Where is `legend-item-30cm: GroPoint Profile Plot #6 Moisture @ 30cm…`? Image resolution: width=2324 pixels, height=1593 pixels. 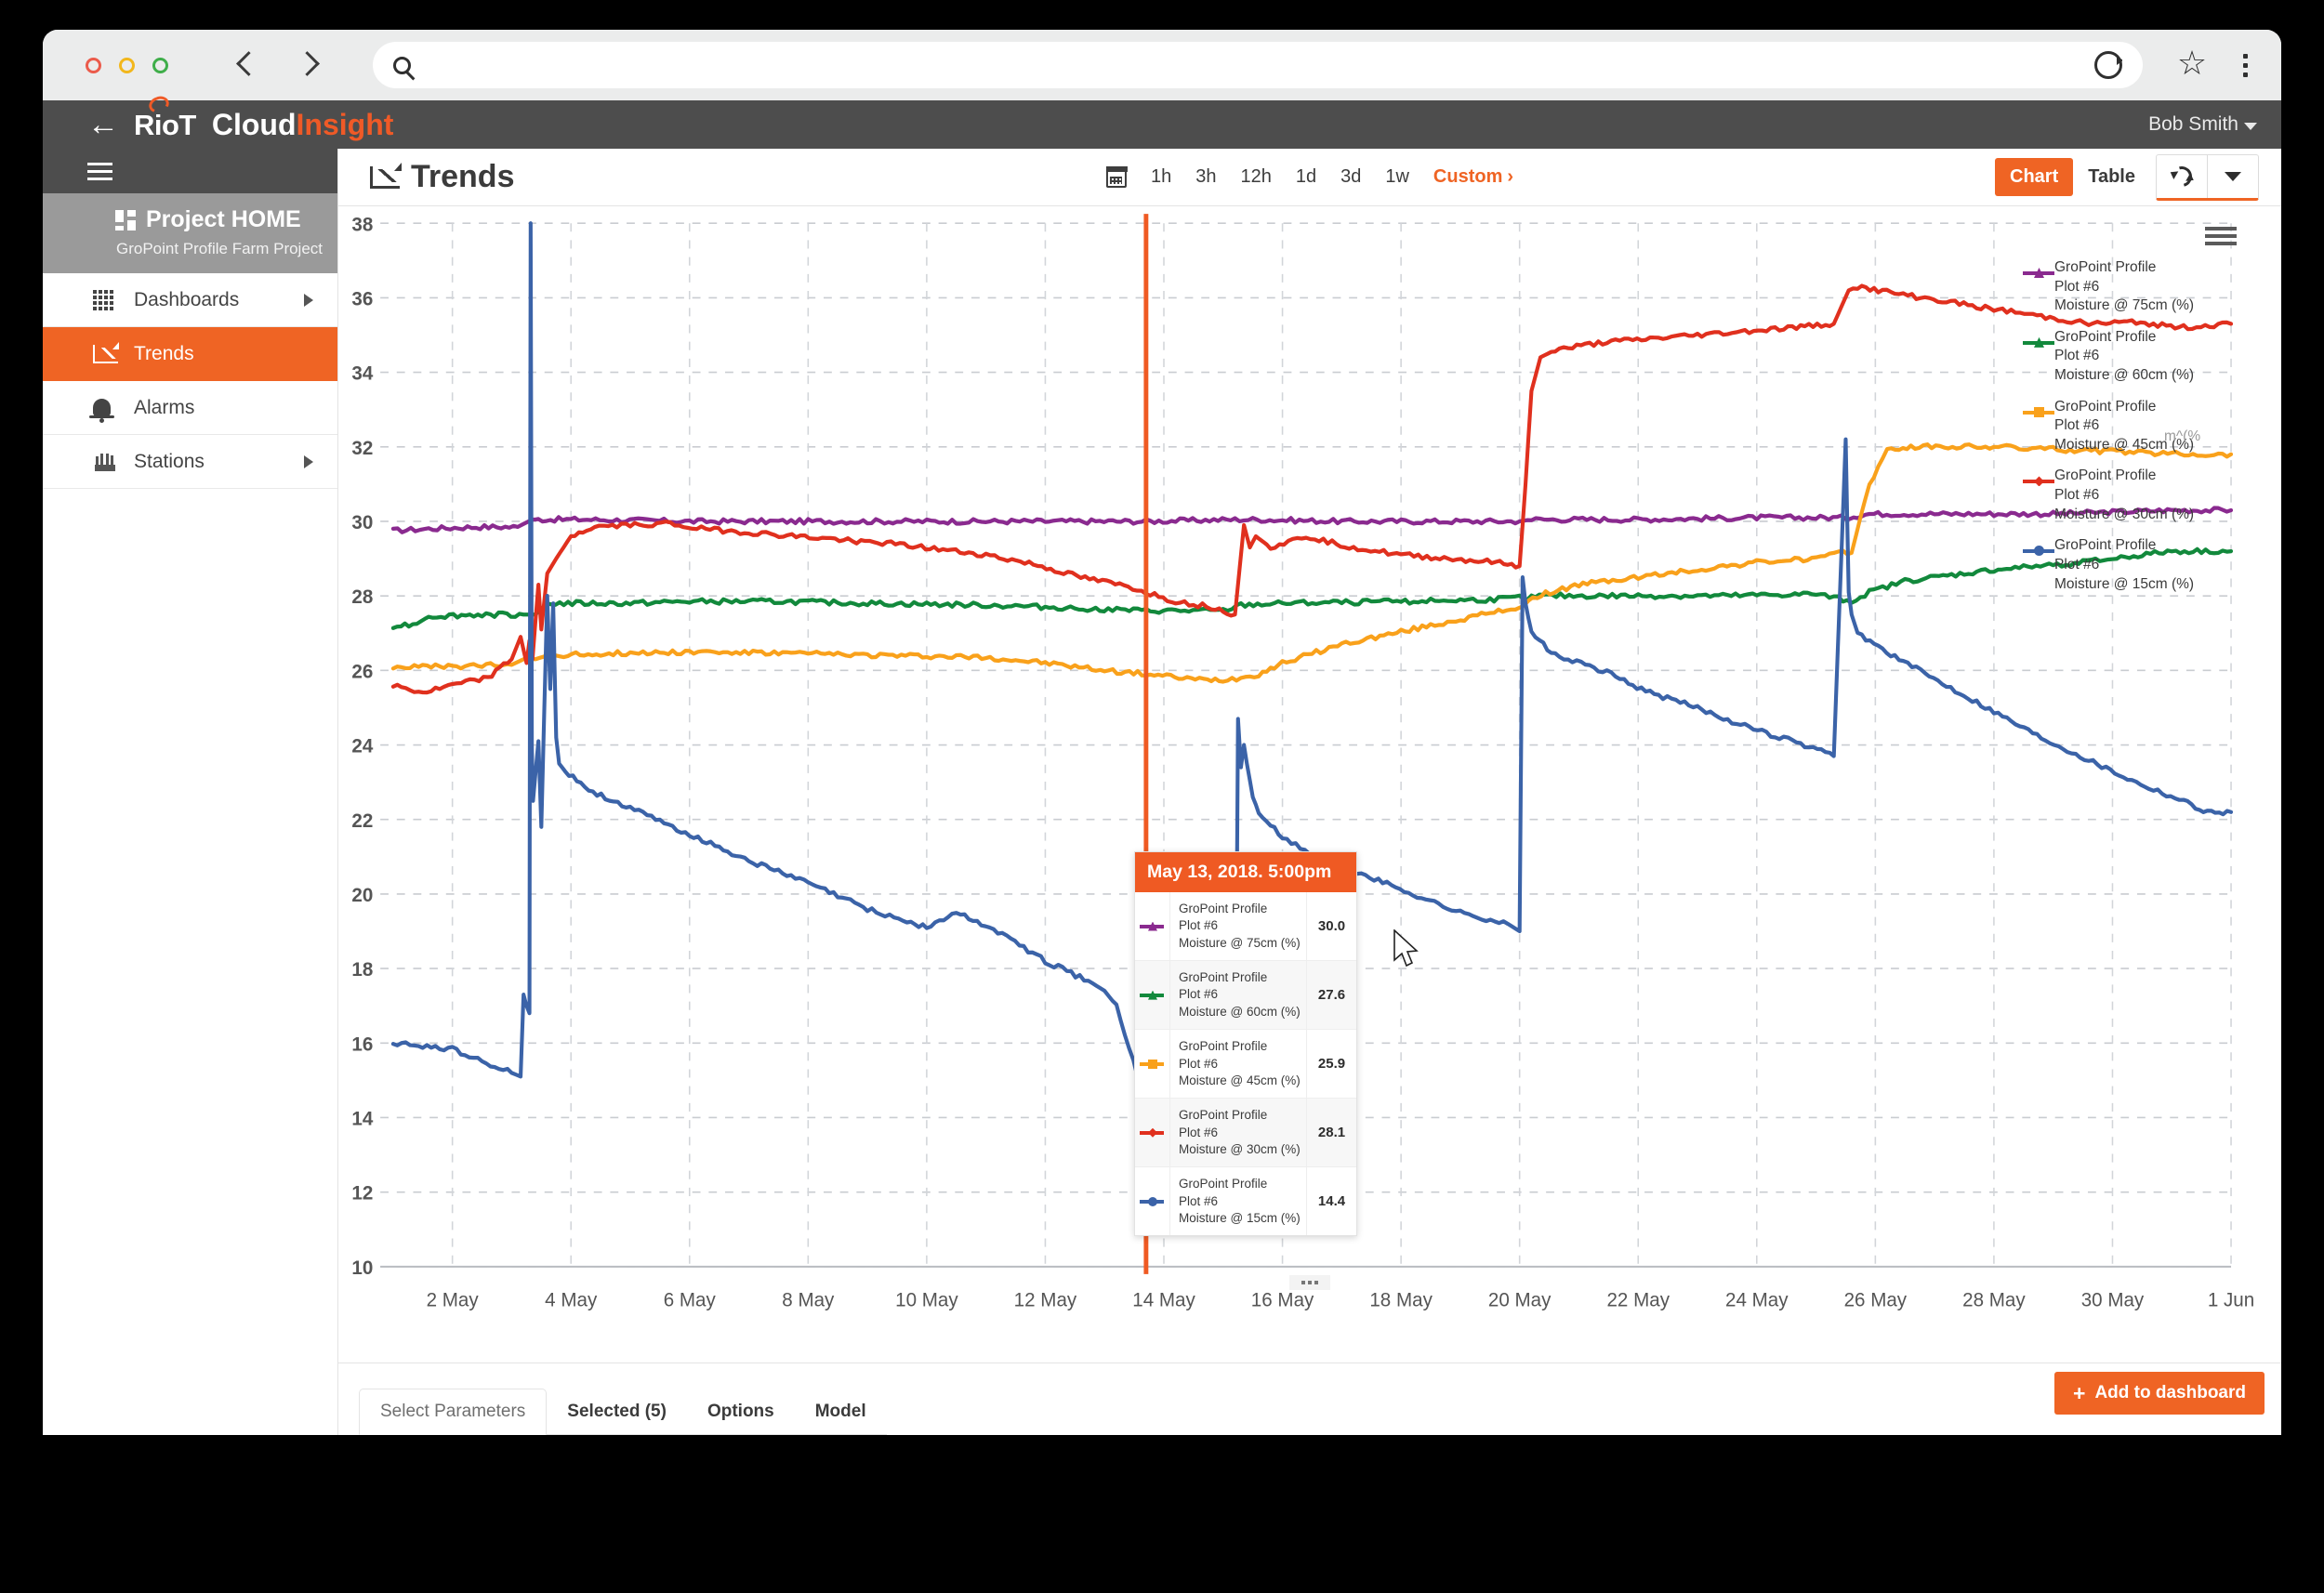 legend-item-30cm: GroPoint Profile Plot #6 Moisture @ 30cm… is located at coordinates (2147, 495).